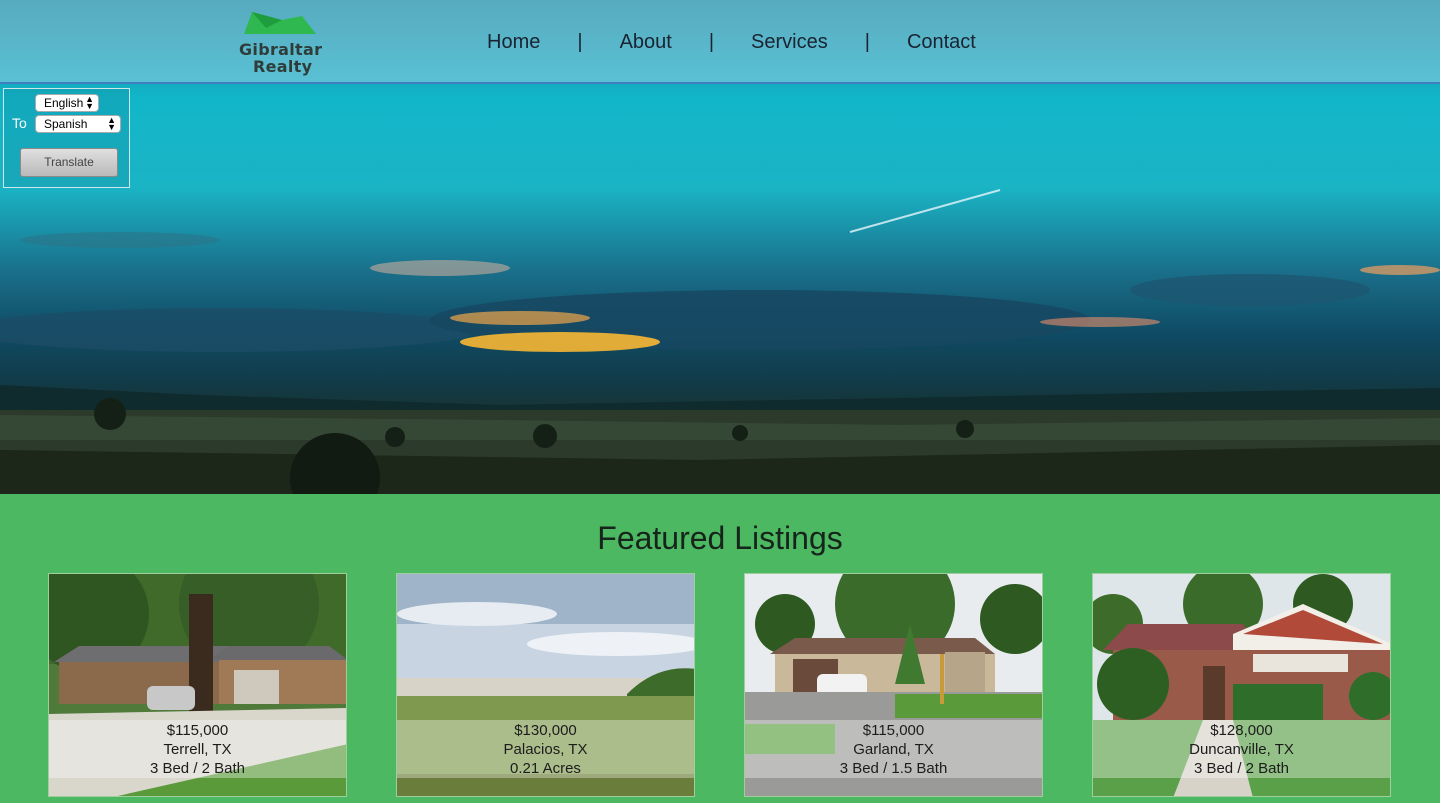  Describe the element at coordinates (893, 685) in the screenshot. I see `listing-card: $115,000 Garland, TX 3 Bed / 1.5 Bath` at that location.